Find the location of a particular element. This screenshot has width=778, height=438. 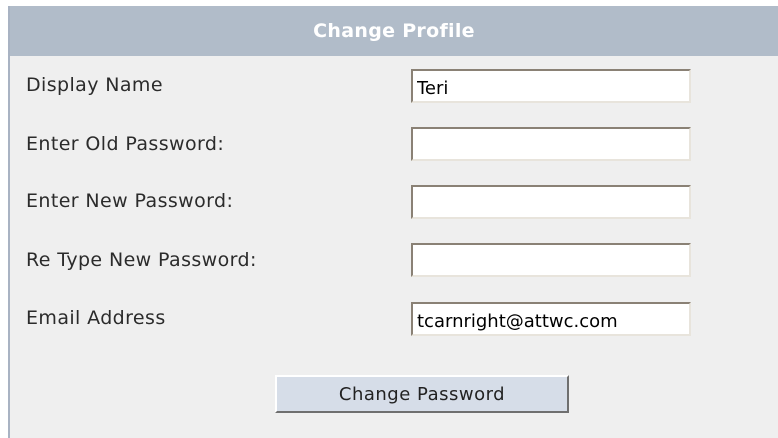

retype-password-input is located at coordinates (551, 260).